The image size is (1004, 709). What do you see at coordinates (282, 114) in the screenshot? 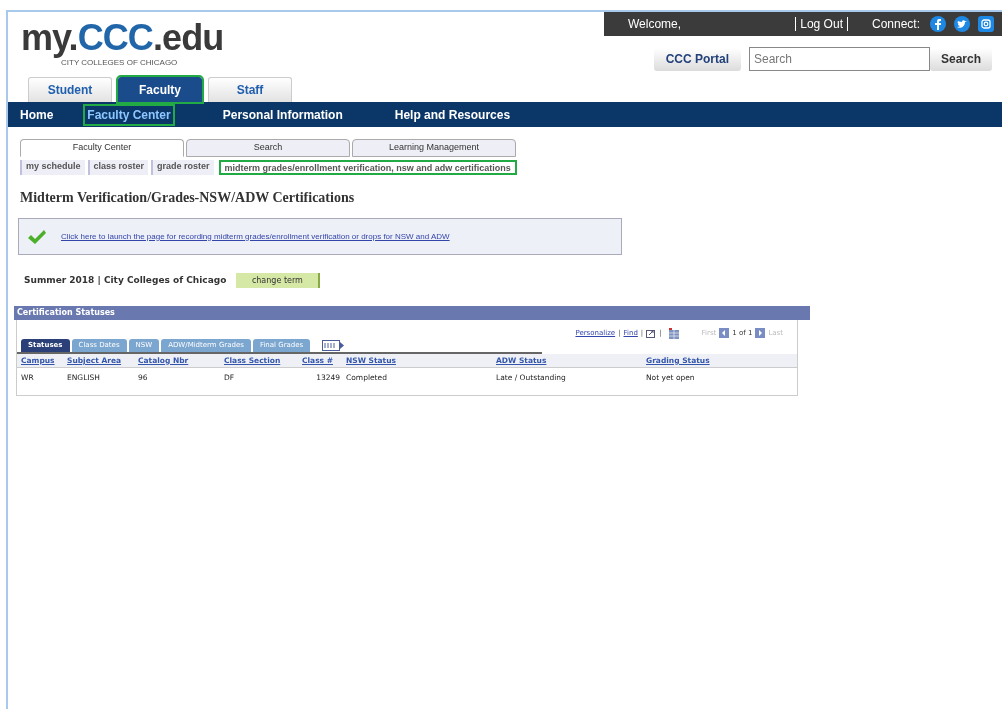
I see `nav-link: Personal Information` at bounding box center [282, 114].